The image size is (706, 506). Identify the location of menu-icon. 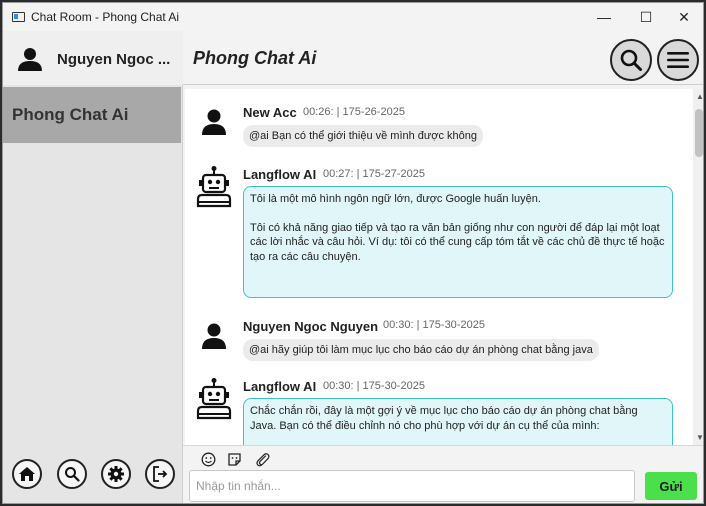
(678, 60).